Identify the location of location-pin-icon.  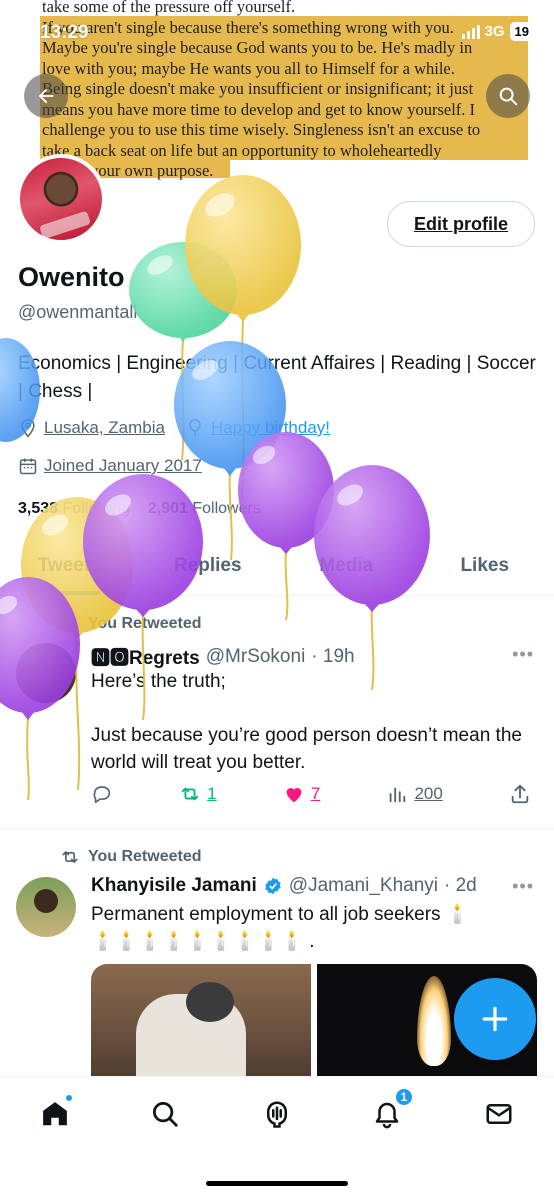
(28, 428).